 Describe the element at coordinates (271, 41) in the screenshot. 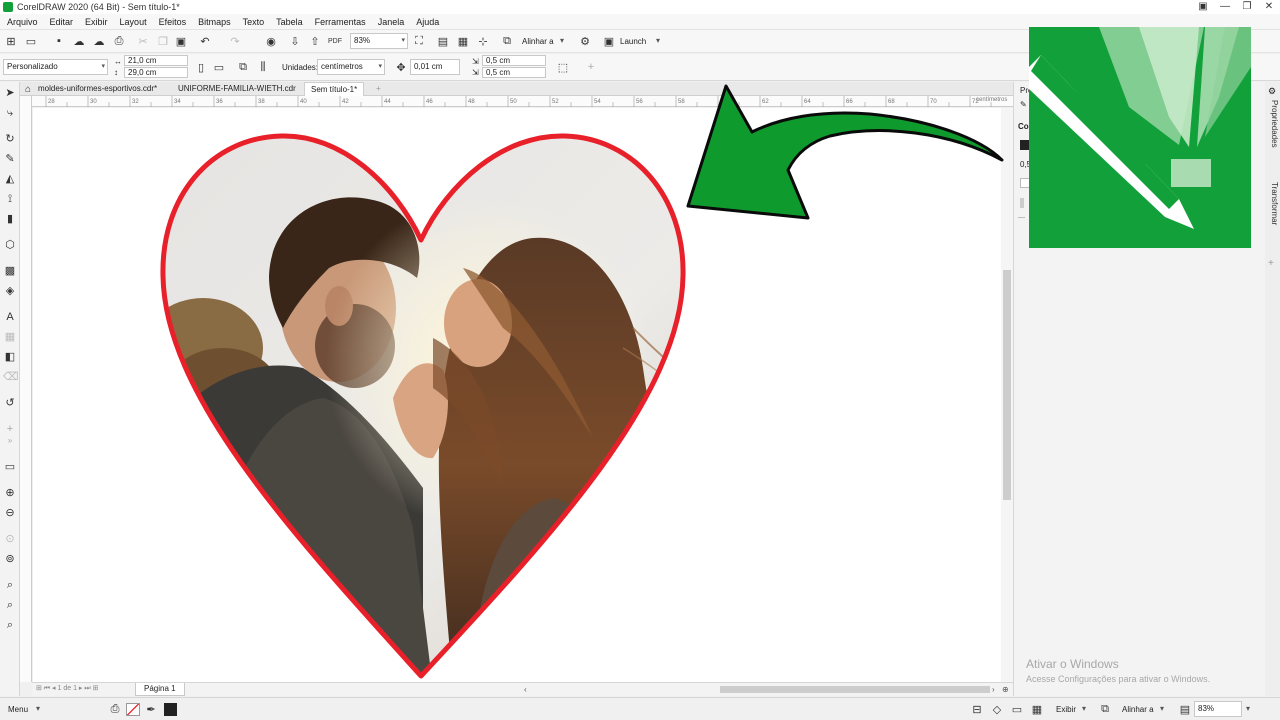

I see `search-content-icon: ◉` at that location.